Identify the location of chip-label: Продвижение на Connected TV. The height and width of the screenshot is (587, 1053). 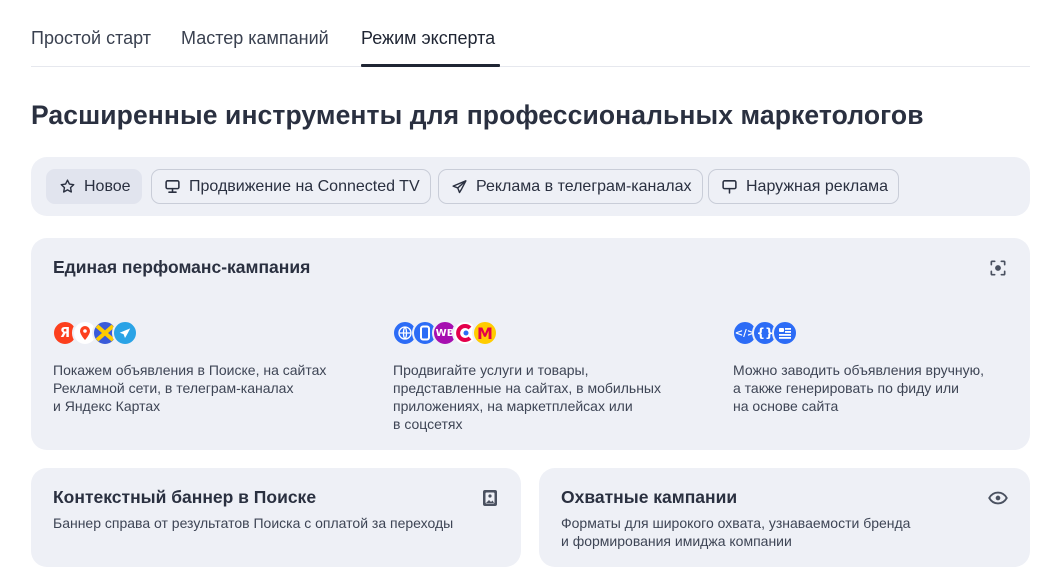
(304, 186).